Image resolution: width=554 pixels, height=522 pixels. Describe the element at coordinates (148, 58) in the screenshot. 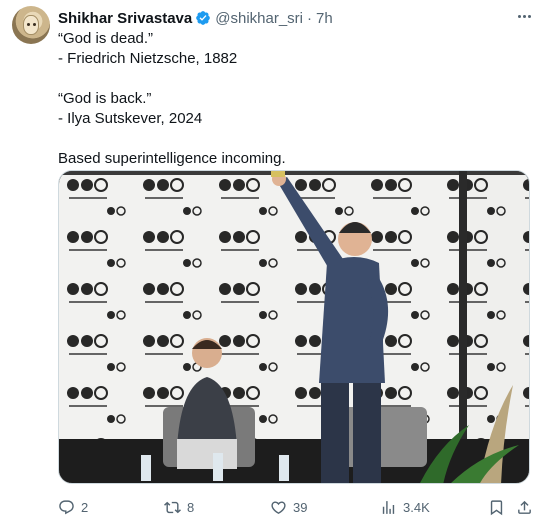

I see `tweet-line: - Friedrich Nietzsche, 1882` at that location.